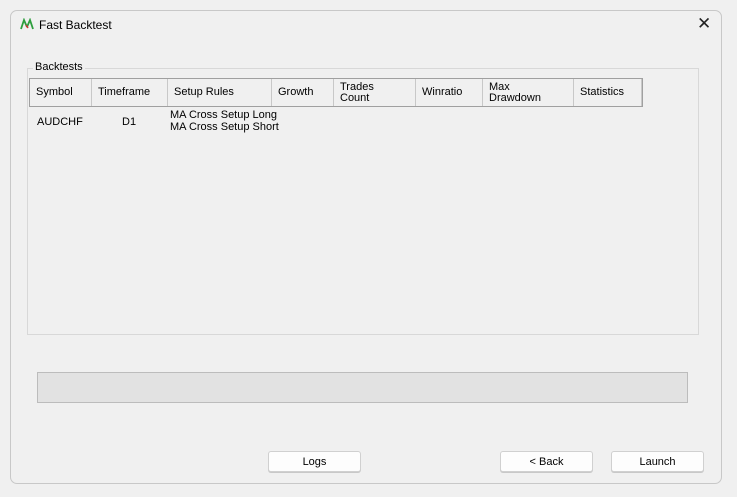 Image resolution: width=737 pixels, height=497 pixels. I want to click on column-header-trades-count: Trades Count, so click(375, 92).